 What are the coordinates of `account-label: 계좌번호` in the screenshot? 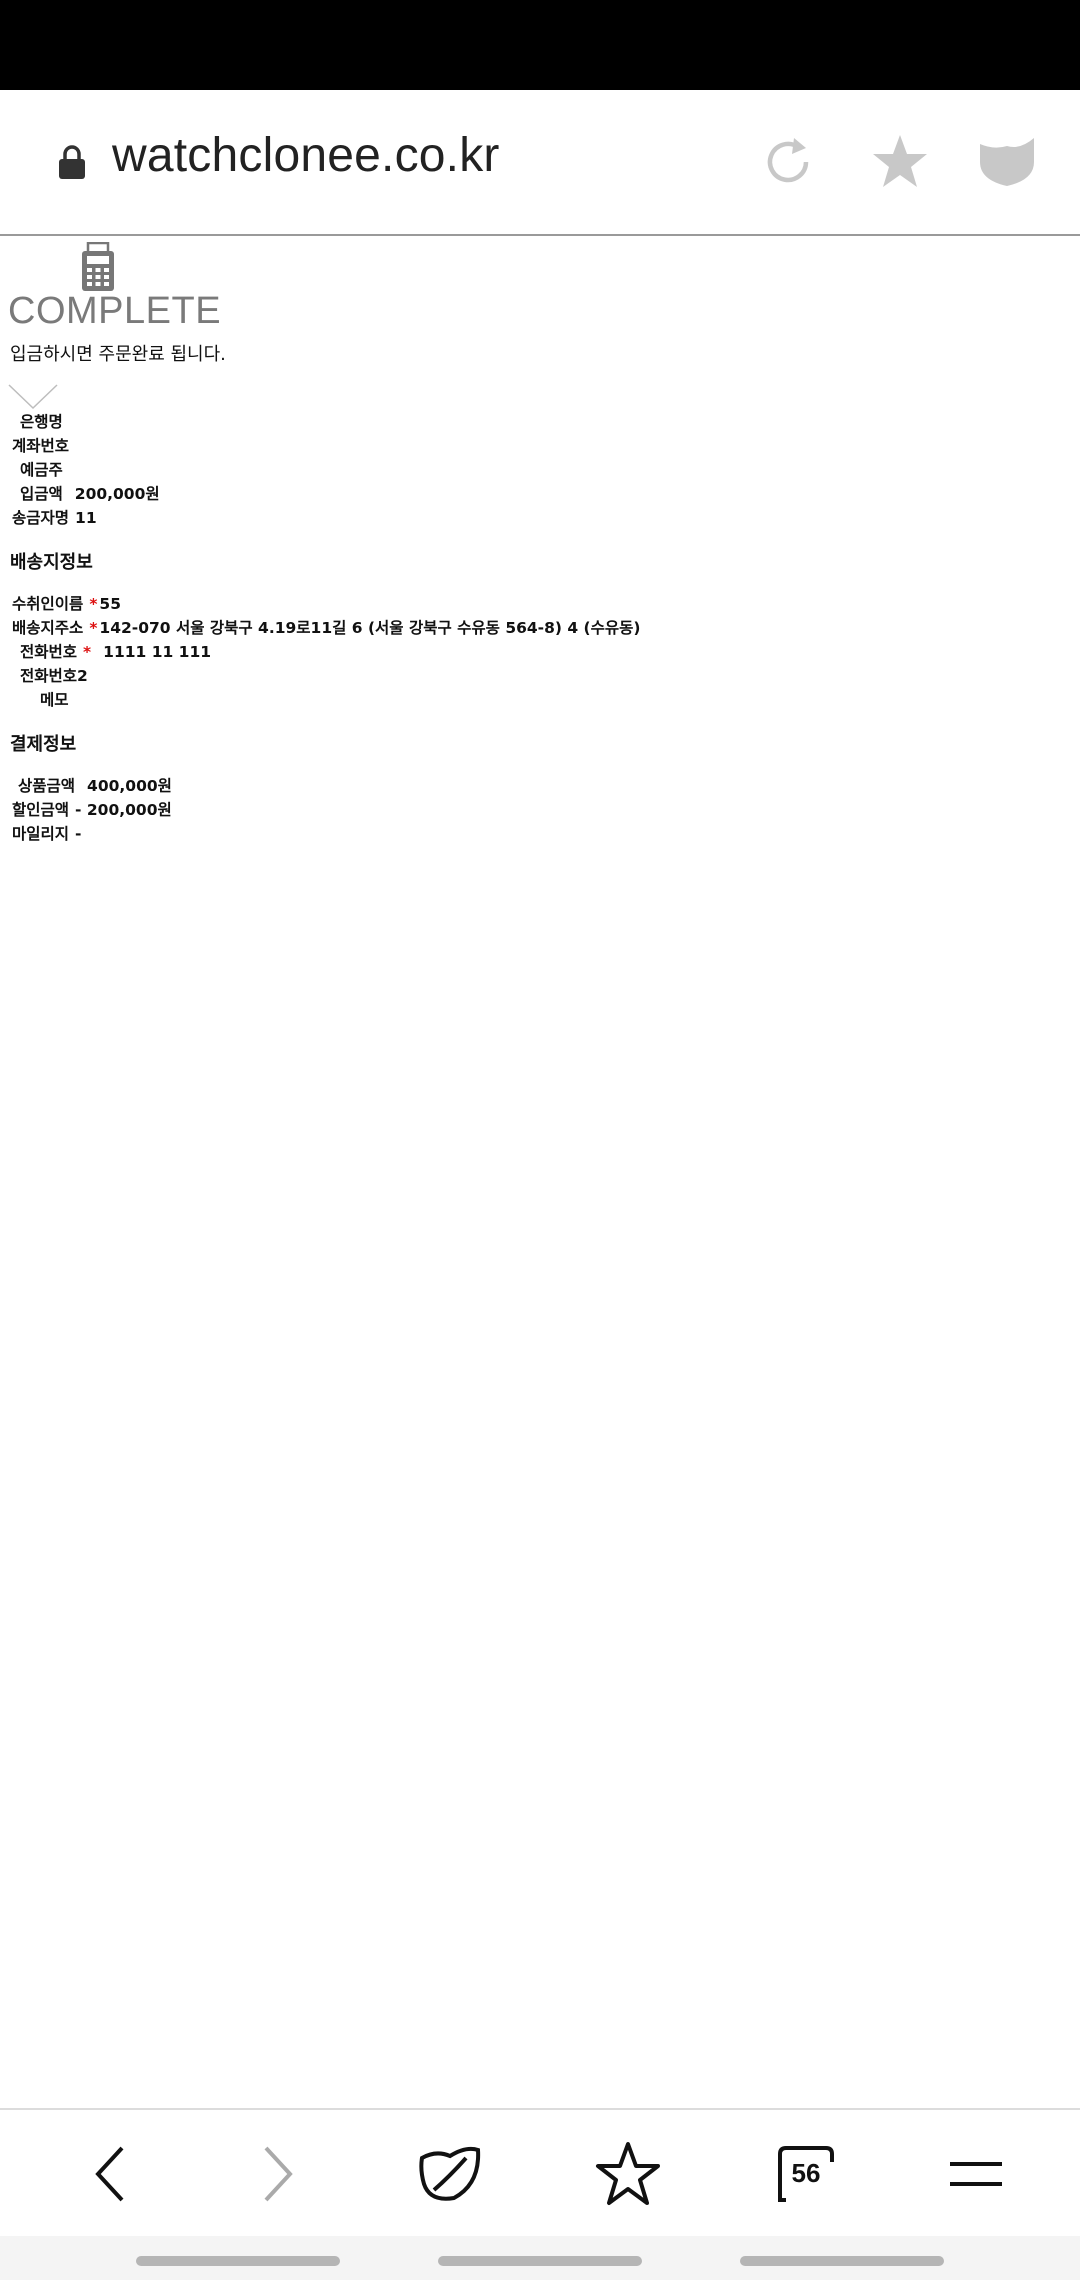 It's located at (41, 446).